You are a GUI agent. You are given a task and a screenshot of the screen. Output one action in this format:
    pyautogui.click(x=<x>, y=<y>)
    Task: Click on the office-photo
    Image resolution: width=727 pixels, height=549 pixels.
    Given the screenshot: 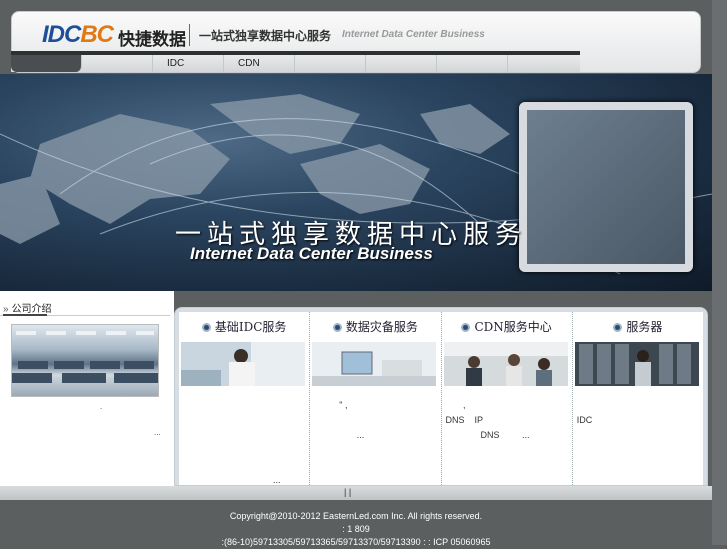 What is the action you would take?
    pyautogui.click(x=85, y=360)
    